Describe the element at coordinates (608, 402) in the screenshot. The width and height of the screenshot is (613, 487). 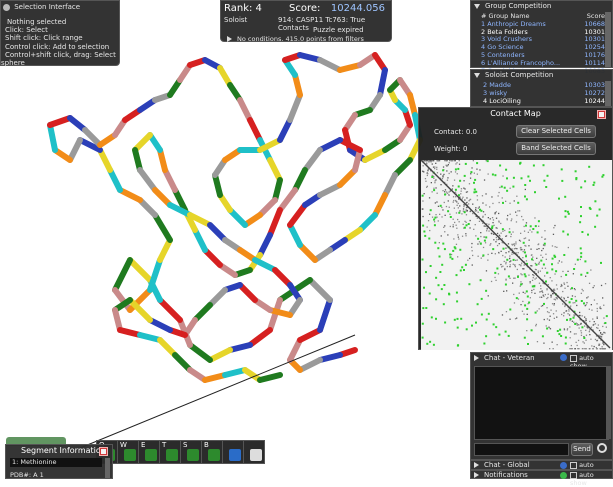
I see `scrollbar` at that location.